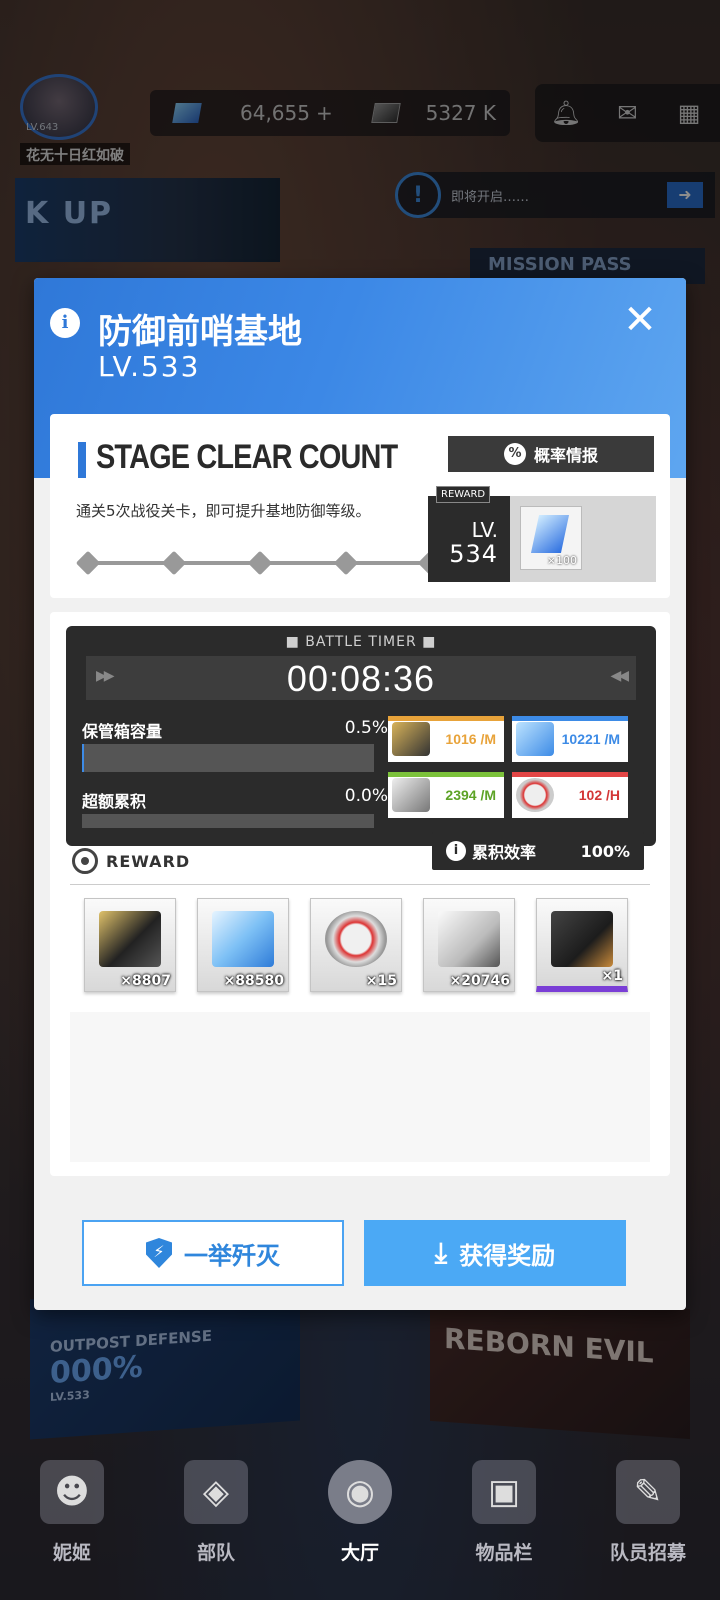  Describe the element at coordinates (149, 366) in the screenshot. I see `modal-level: LV.533` at that location.